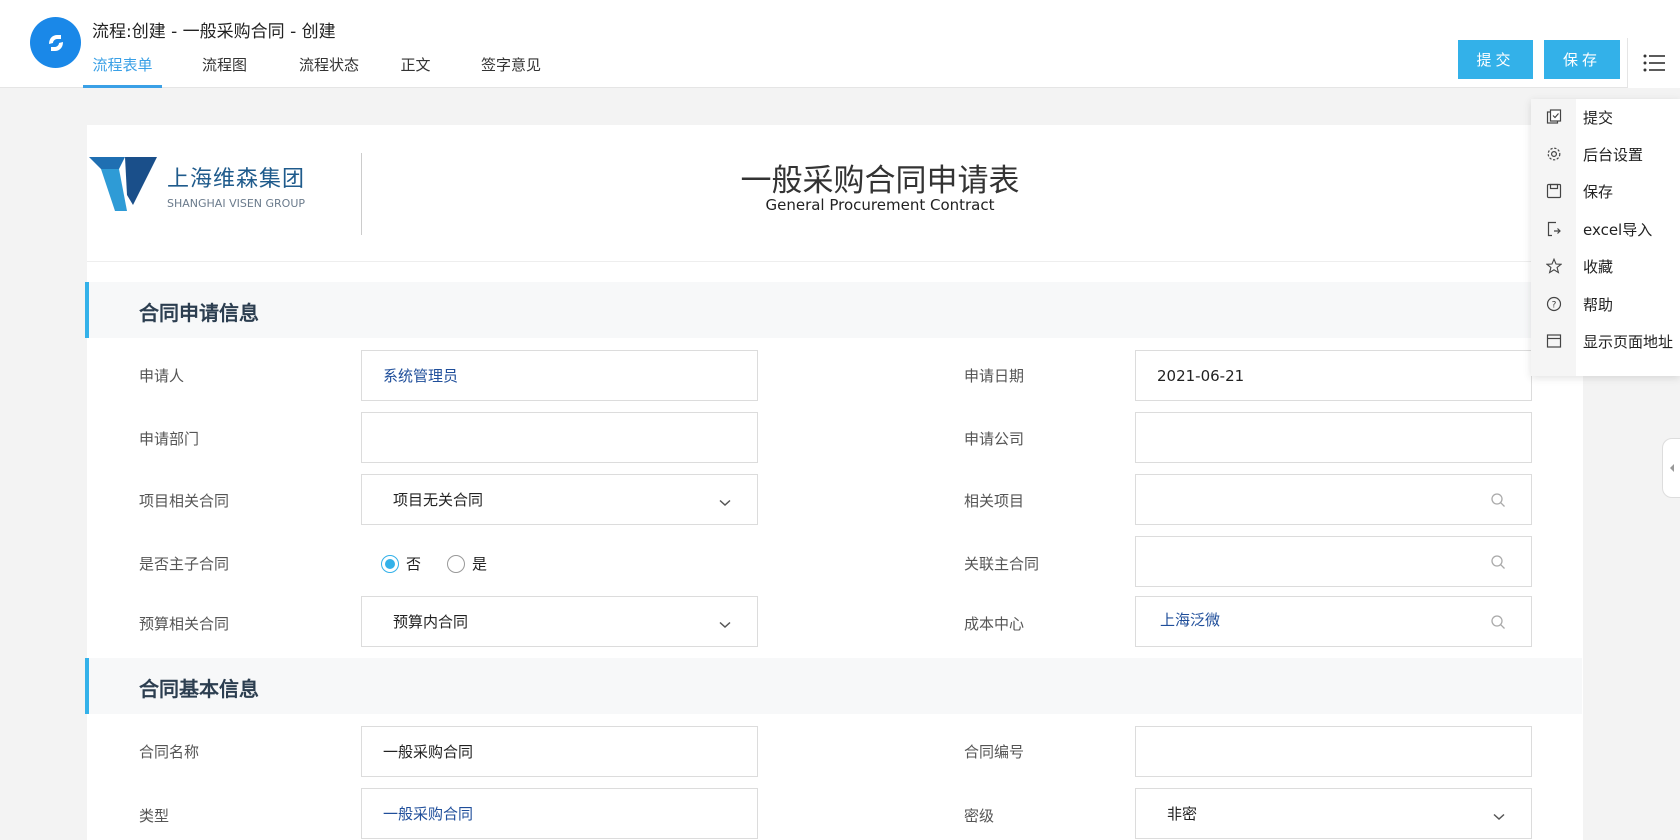 Image resolution: width=1680 pixels, height=840 pixels. Describe the element at coordinates (994, 439) in the screenshot. I see `apply-company-label: 申请公司` at that location.